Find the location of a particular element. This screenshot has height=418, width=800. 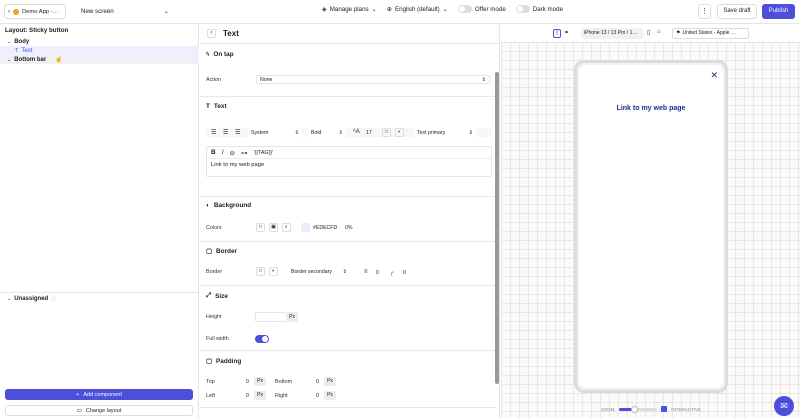

padding-left-value: 0 is located at coordinates (247, 396).